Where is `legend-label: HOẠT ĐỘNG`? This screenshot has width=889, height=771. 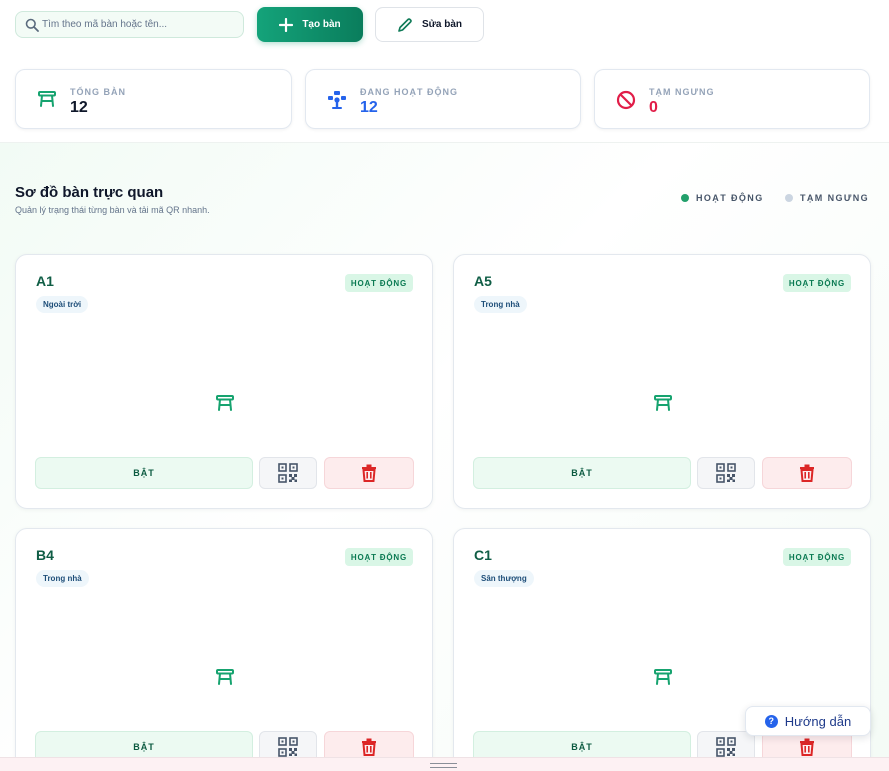 legend-label: HOẠT ĐỘNG is located at coordinates (730, 198).